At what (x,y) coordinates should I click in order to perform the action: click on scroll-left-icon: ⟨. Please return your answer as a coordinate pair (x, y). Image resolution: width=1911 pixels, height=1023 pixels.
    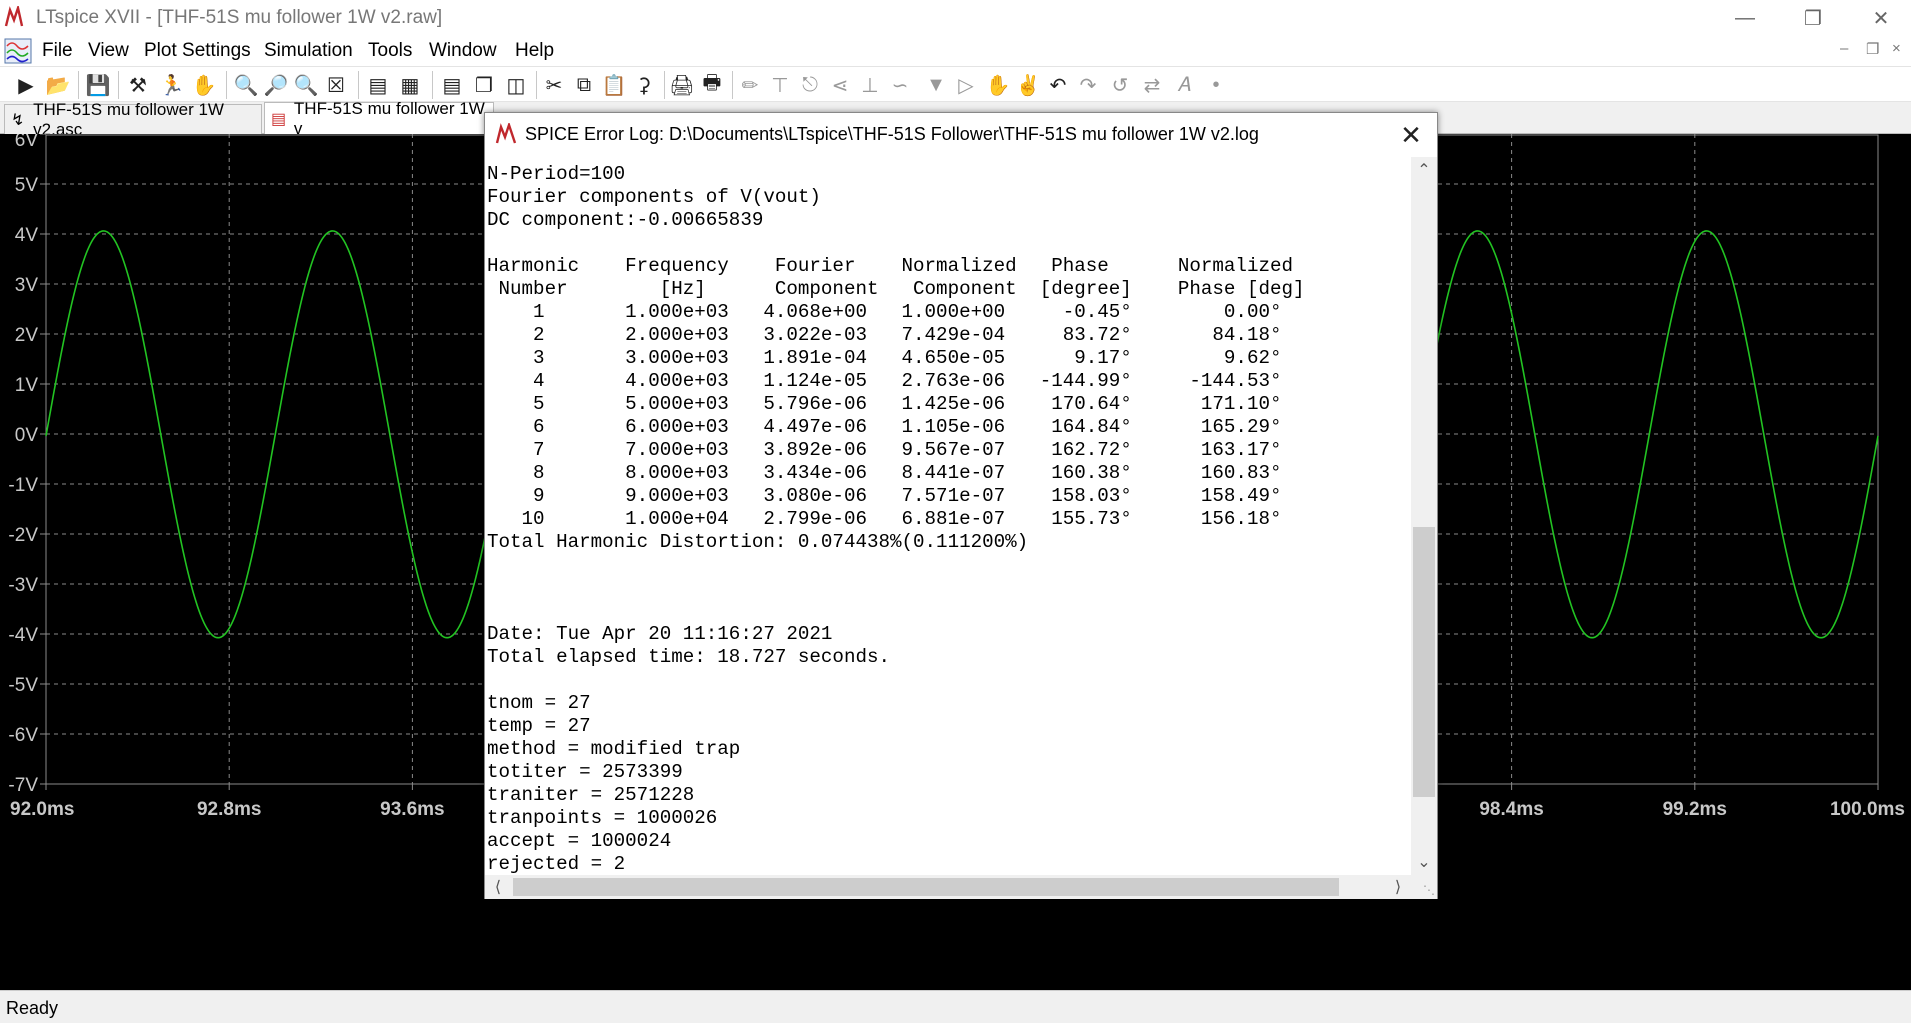
    Looking at the image, I should click on (498, 887).